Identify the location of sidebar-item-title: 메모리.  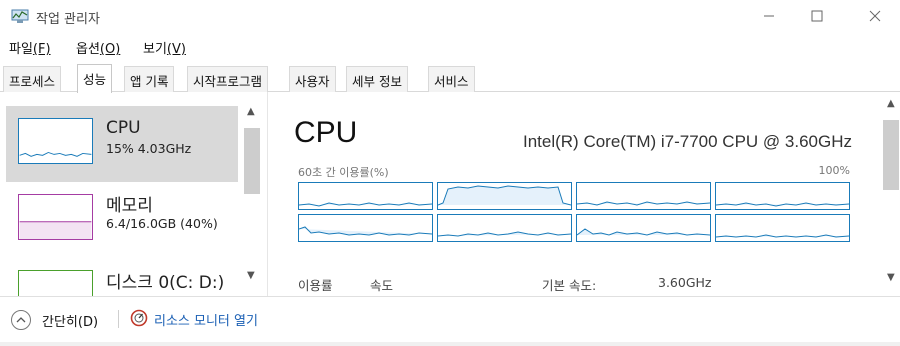
(129, 206).